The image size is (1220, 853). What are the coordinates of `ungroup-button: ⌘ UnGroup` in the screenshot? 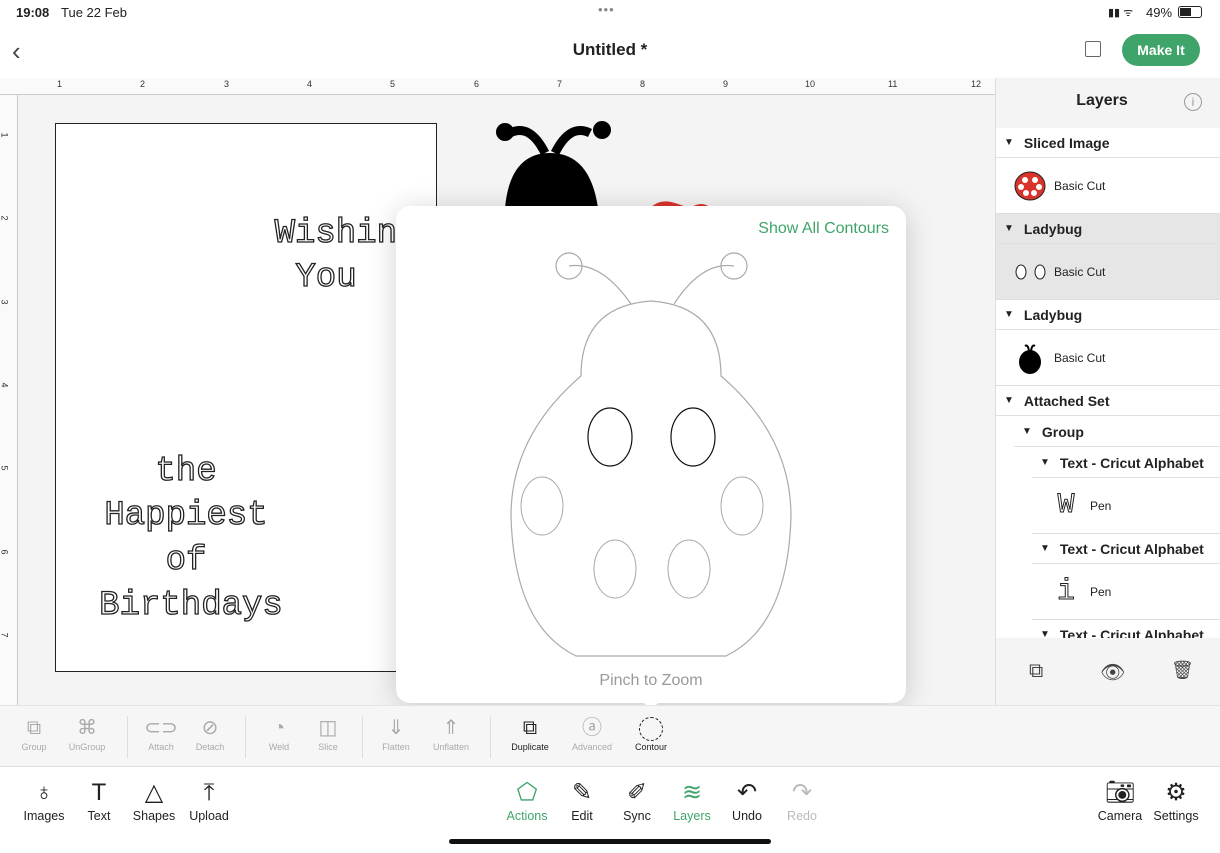 It's located at (87, 733).